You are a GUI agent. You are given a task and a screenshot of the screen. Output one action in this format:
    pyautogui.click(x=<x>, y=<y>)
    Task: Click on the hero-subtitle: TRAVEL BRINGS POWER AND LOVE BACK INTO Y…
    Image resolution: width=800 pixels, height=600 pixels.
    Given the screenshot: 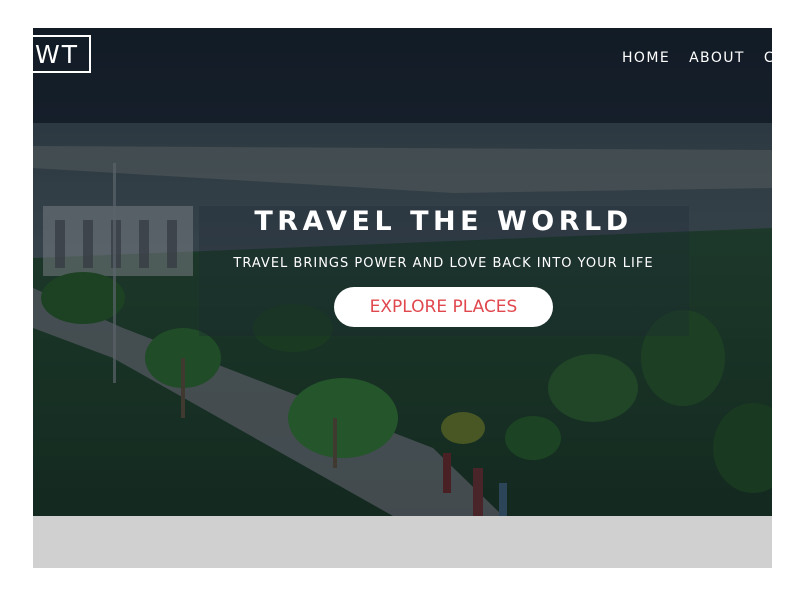 What is the action you would take?
    pyautogui.click(x=443, y=263)
    